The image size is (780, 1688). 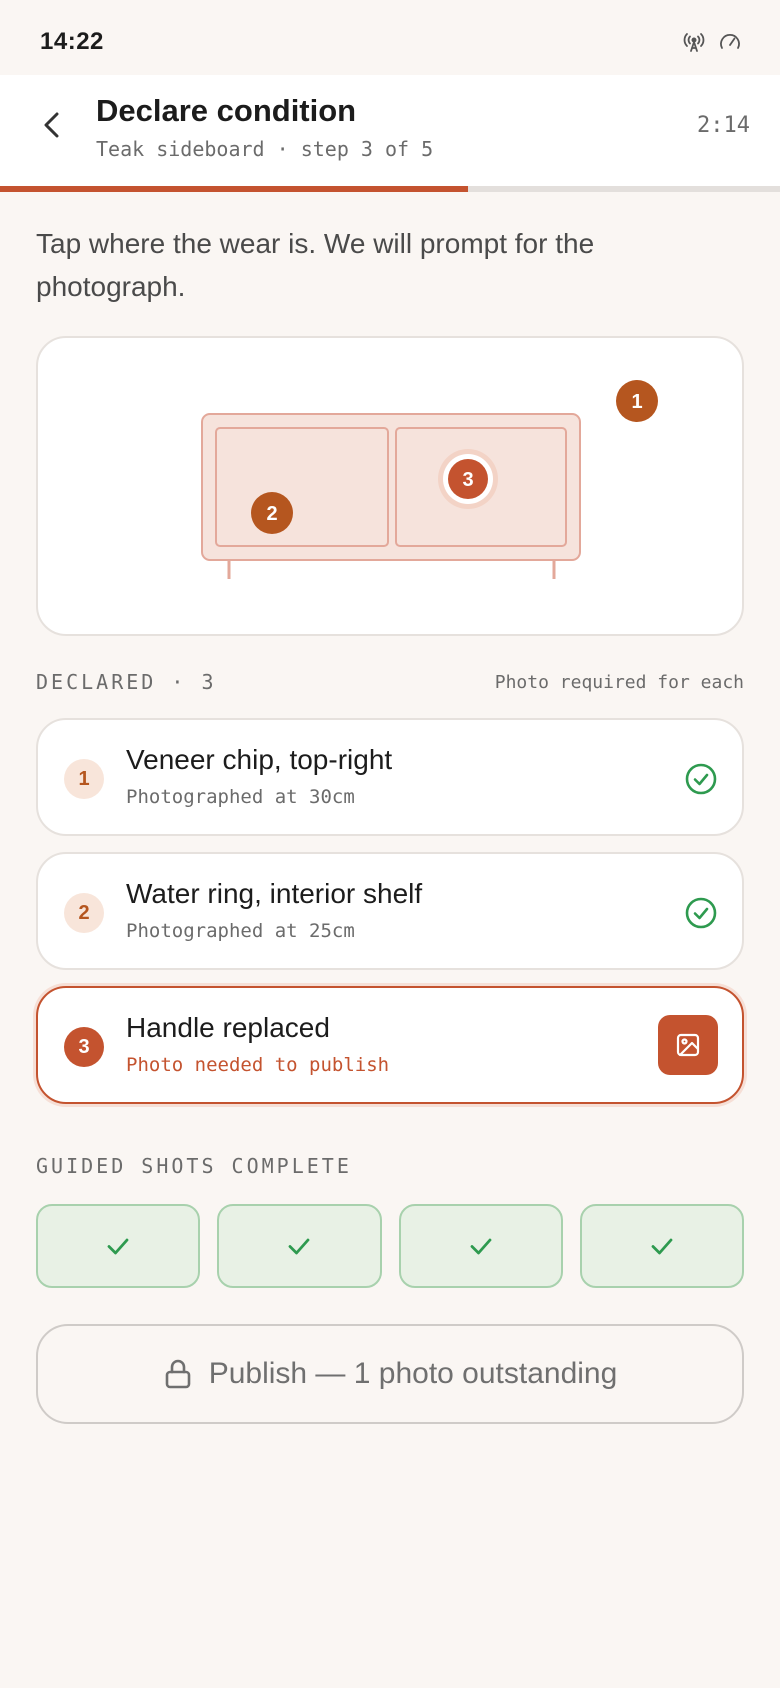 I want to click on left-door, so click(x=302, y=487).